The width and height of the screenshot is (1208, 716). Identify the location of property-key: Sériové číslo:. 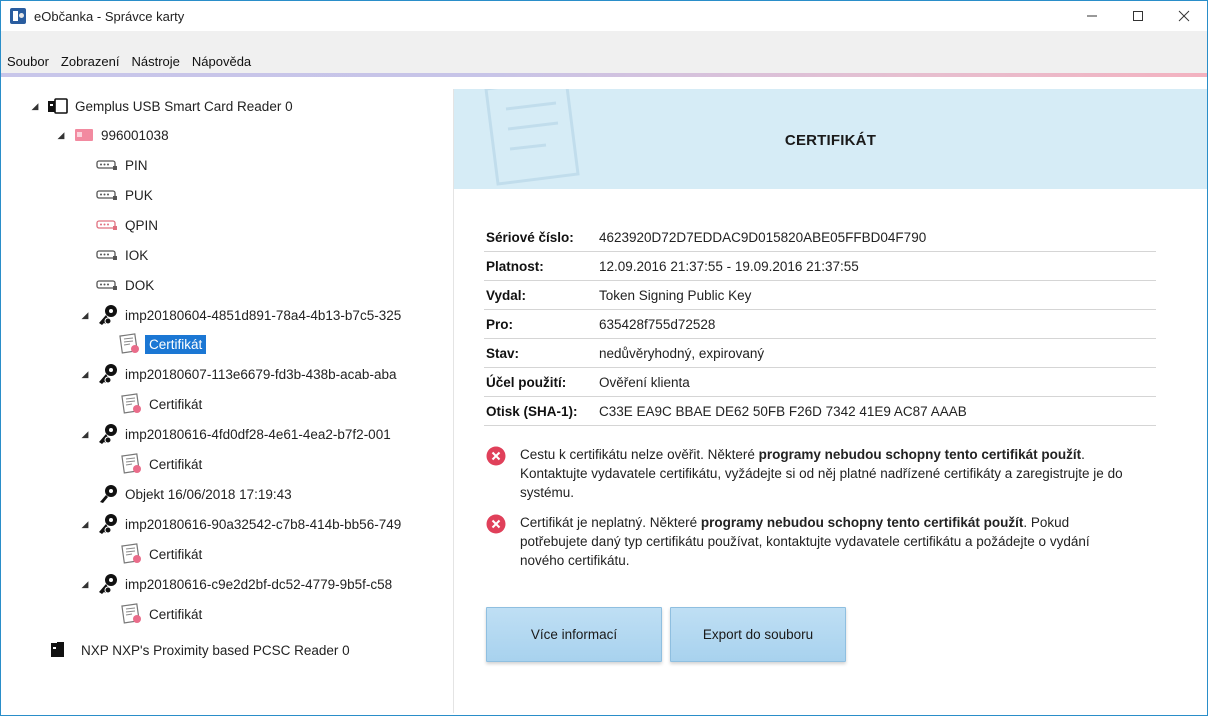
(530, 237).